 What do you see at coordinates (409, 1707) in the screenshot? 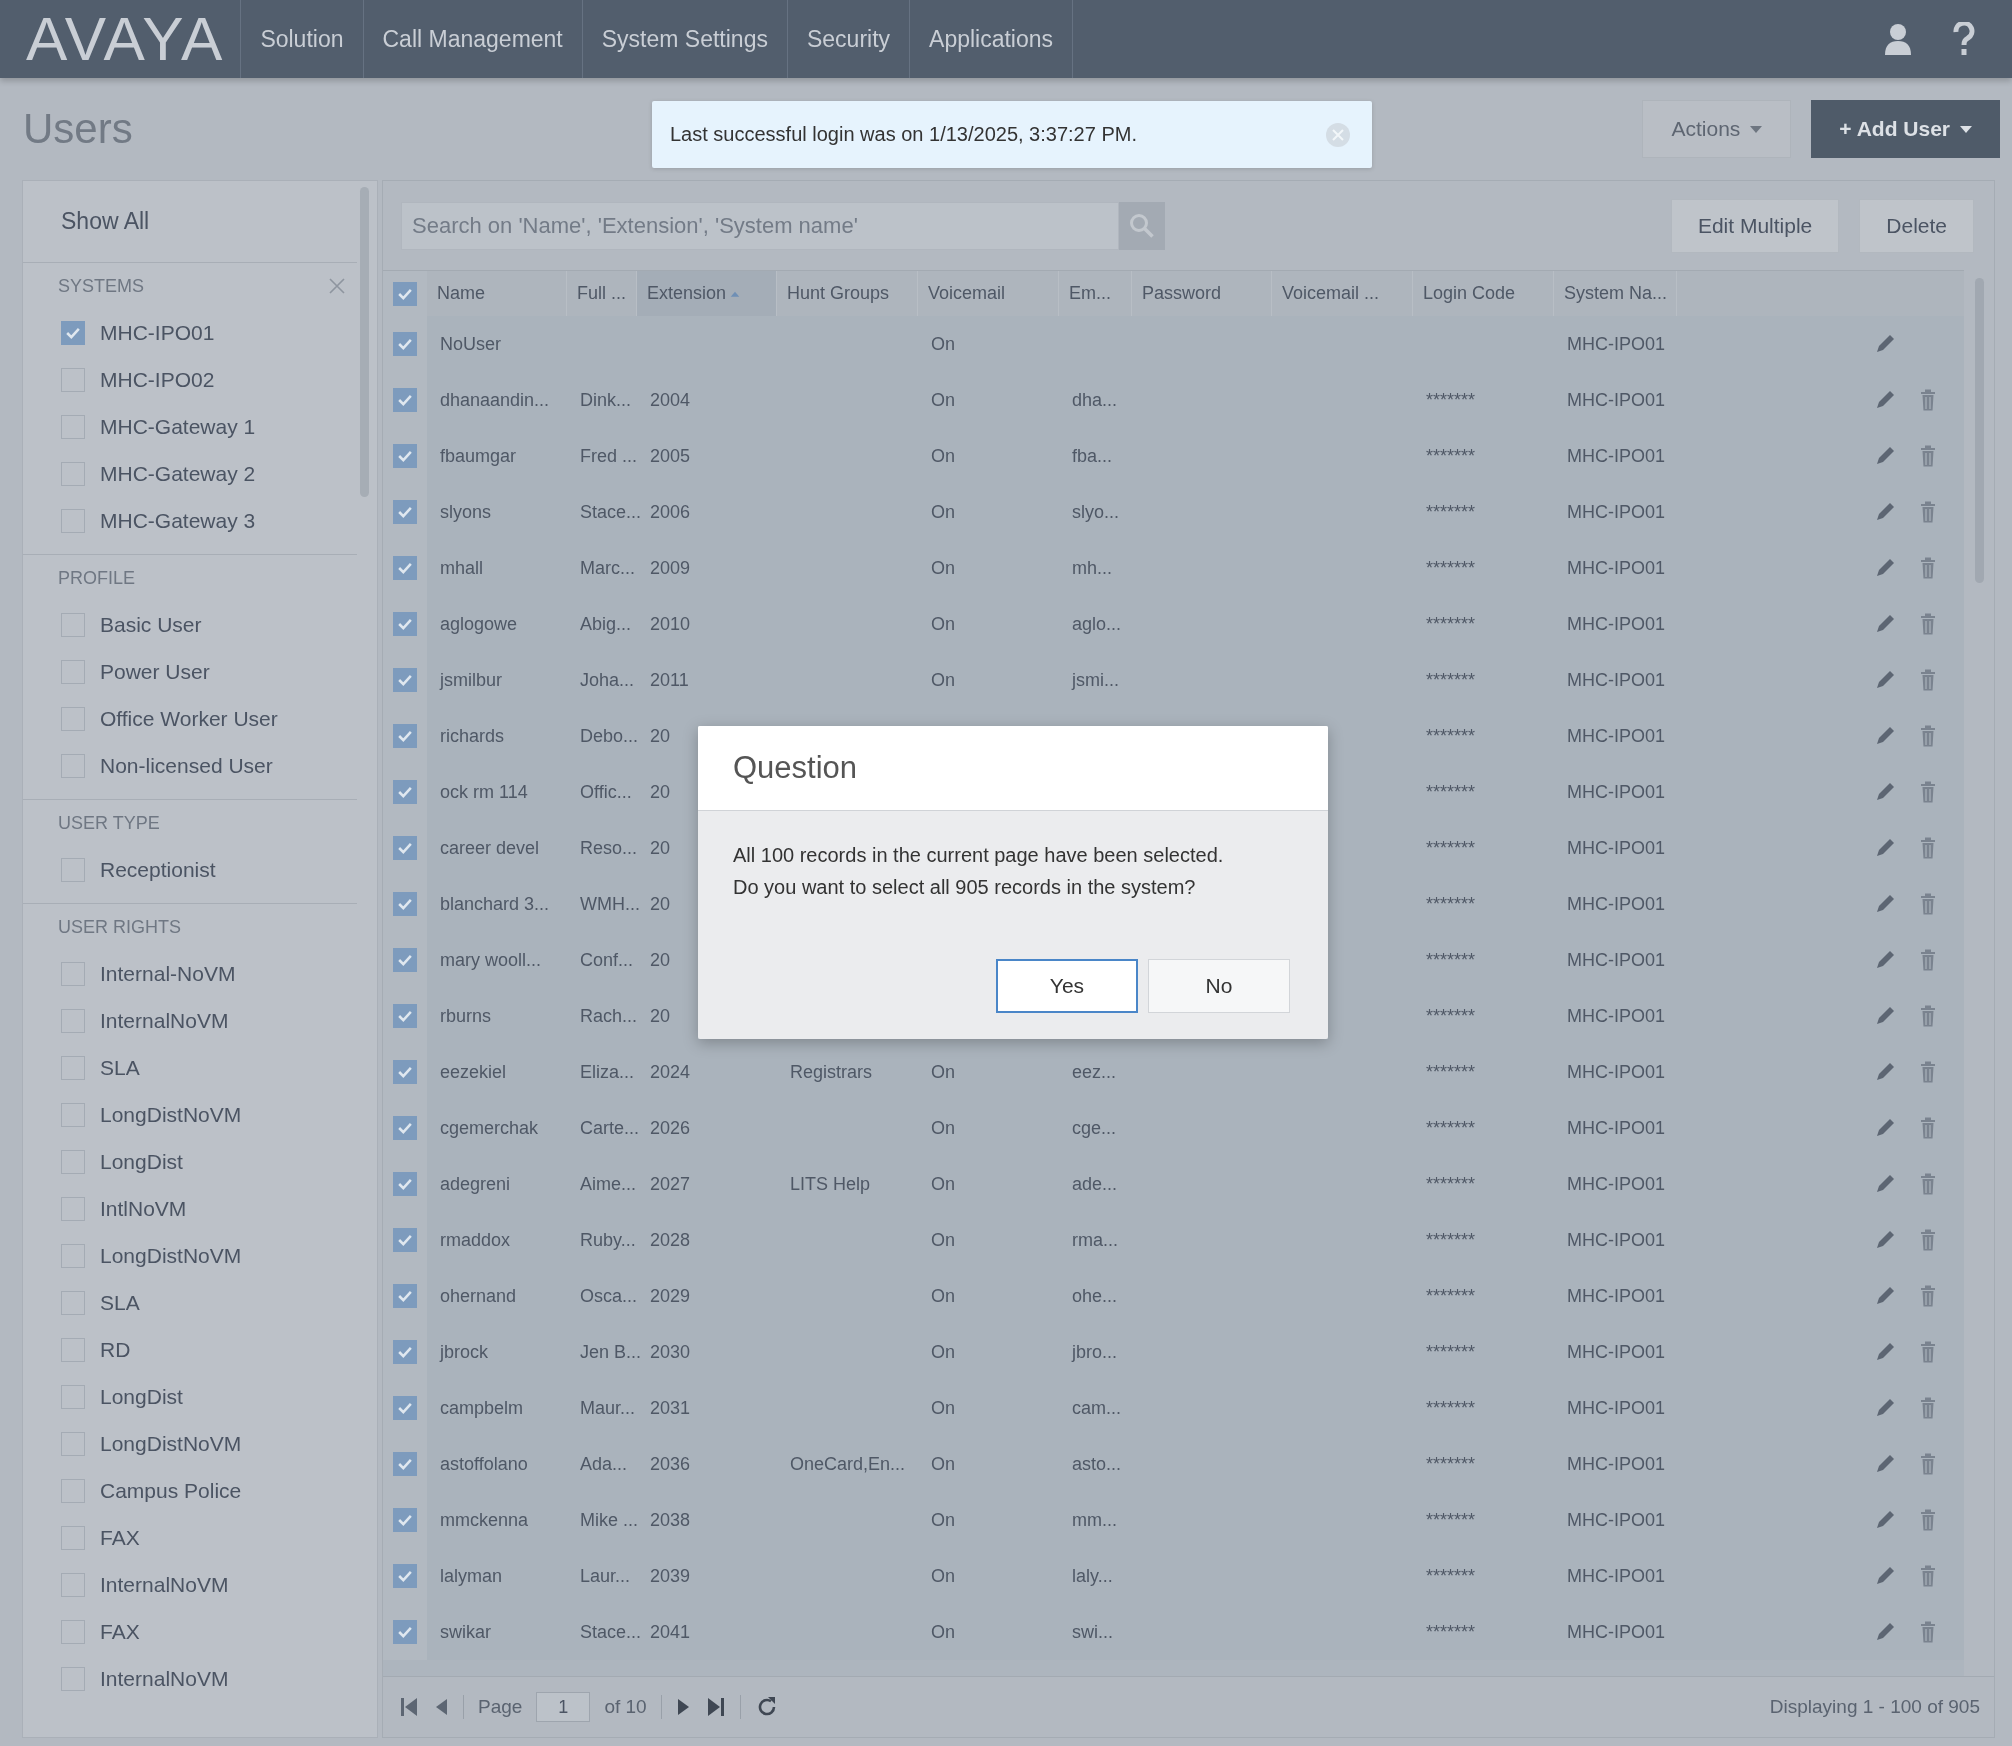
I see `first-page-icon` at bounding box center [409, 1707].